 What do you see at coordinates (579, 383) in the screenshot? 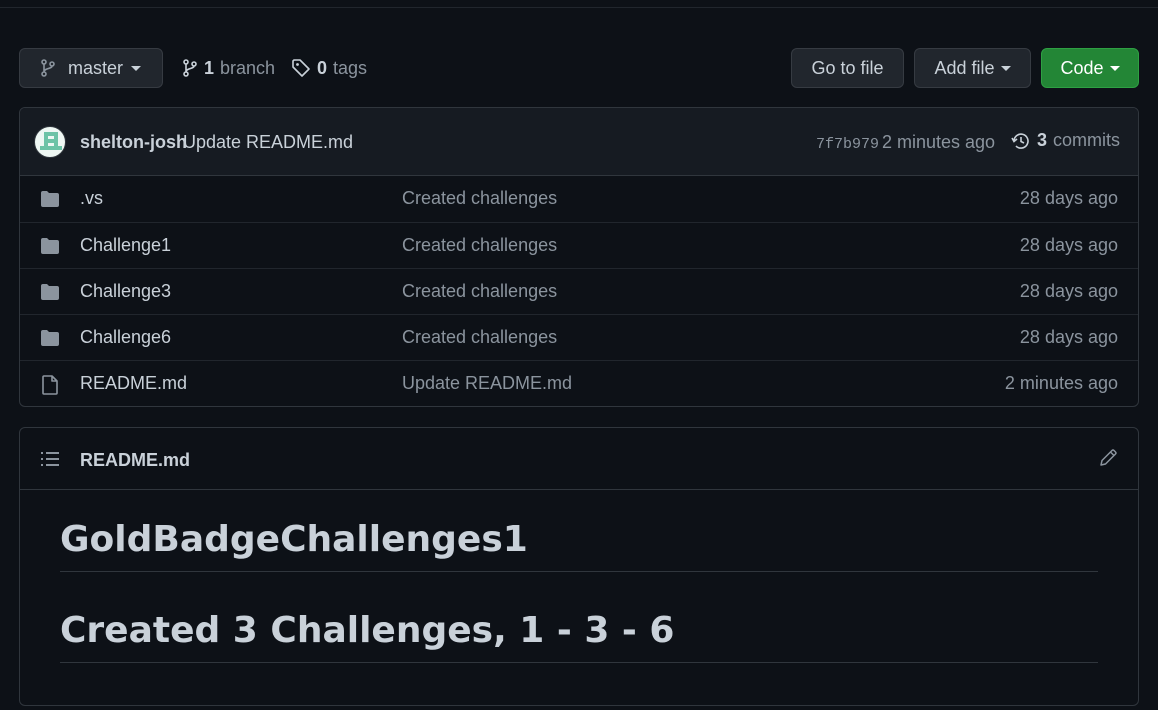
I see `file-row: README.md Update README.md 2 minutes ago` at bounding box center [579, 383].